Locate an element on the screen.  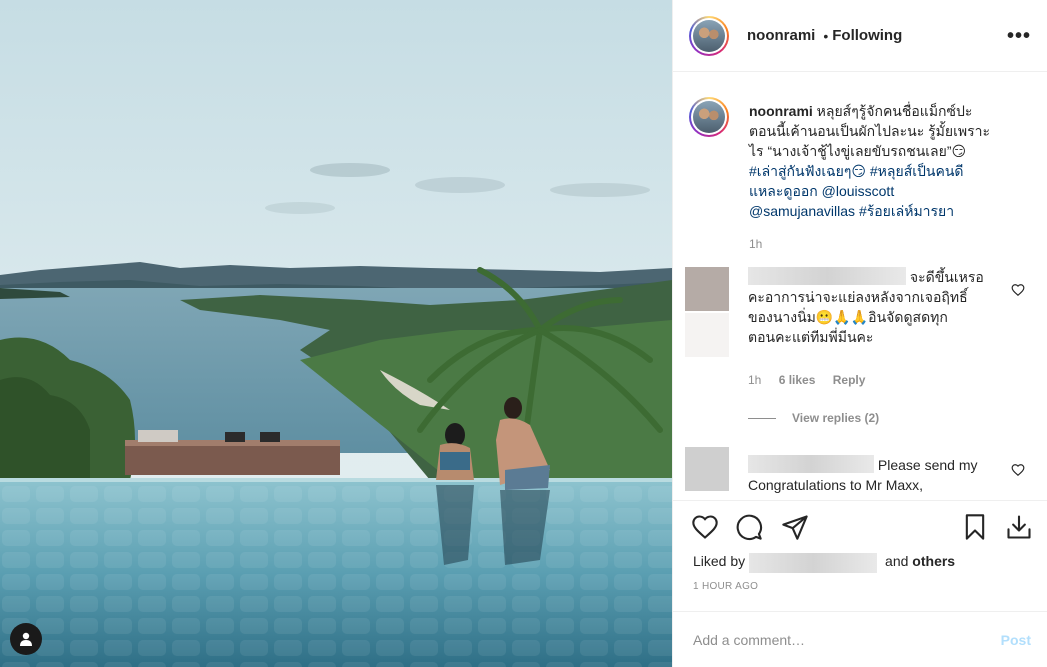
hashtag-link: #เล่าสู่กันฟังเฉยๆ😏 is located at coordinates (807, 171).